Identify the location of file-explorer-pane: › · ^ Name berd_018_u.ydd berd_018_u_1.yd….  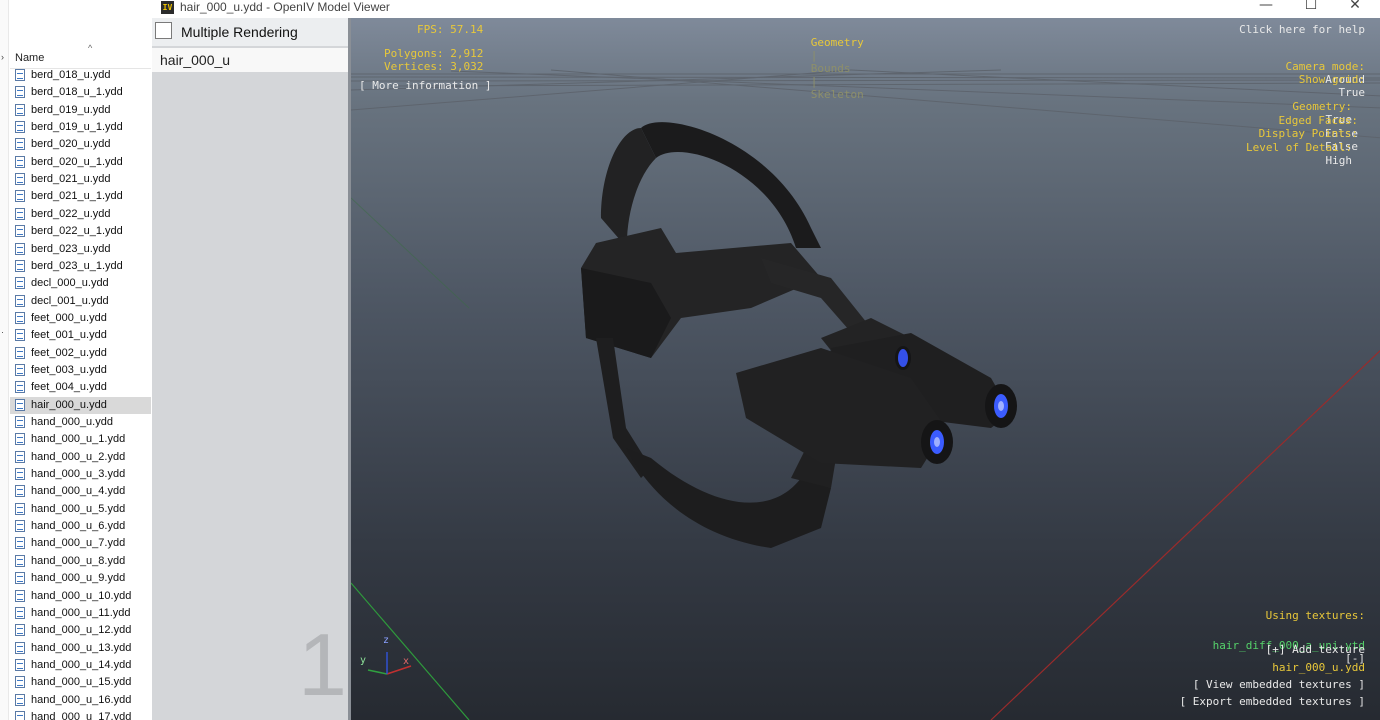
(76, 360).